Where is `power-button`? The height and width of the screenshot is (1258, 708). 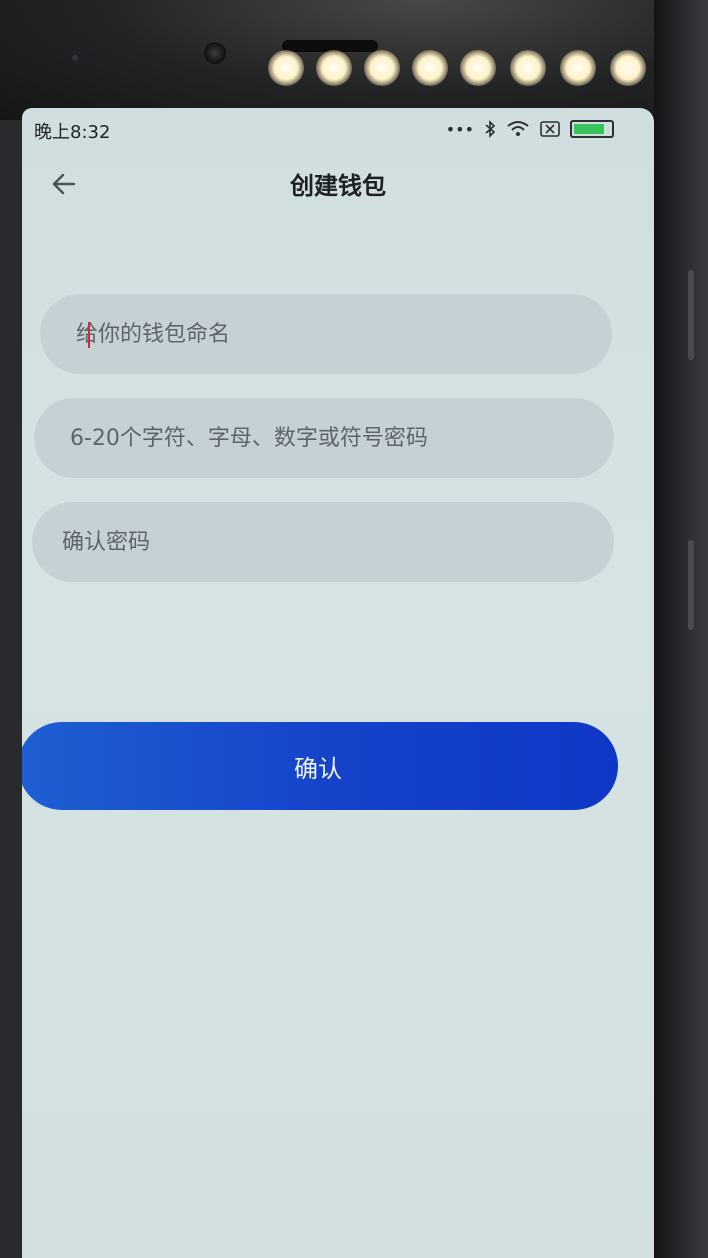 power-button is located at coordinates (691, 585).